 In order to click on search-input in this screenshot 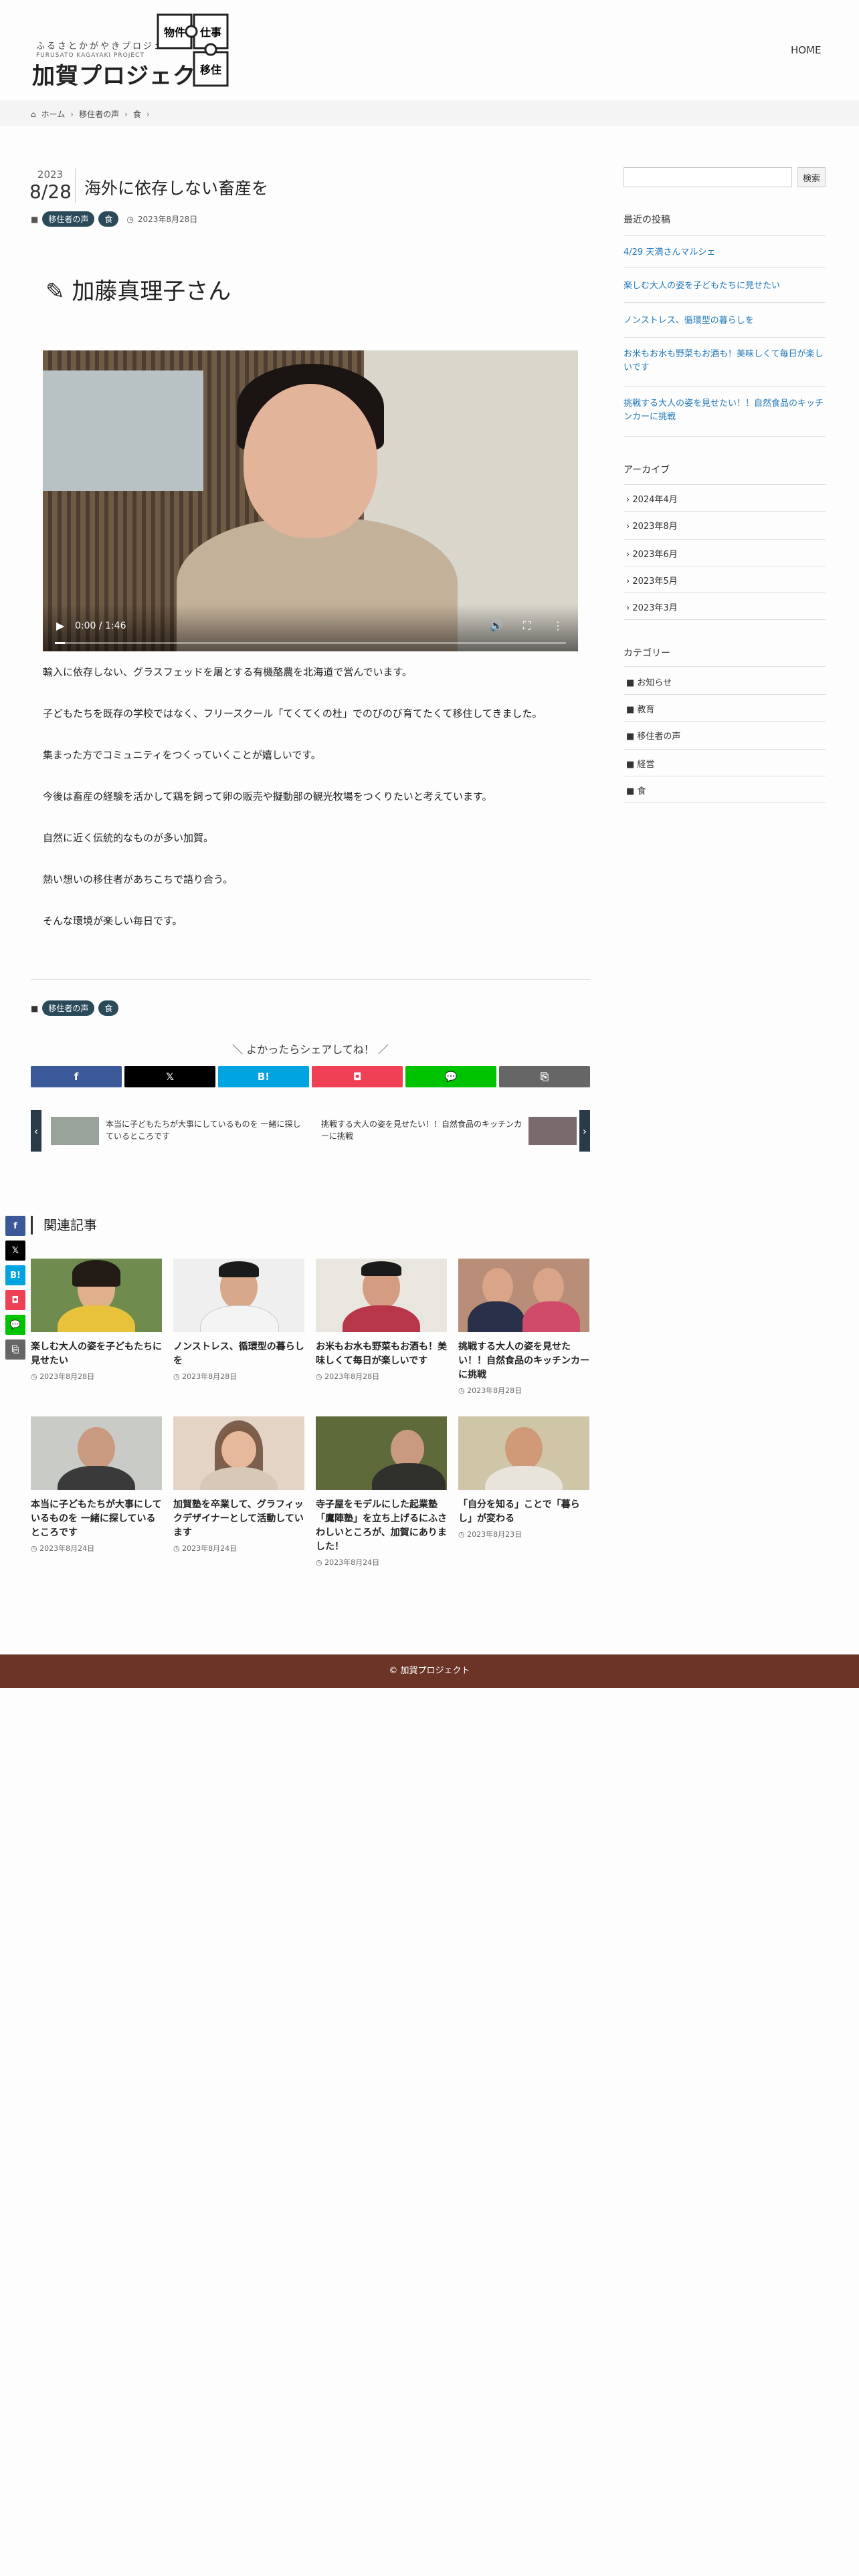, I will do `click(708, 177)`.